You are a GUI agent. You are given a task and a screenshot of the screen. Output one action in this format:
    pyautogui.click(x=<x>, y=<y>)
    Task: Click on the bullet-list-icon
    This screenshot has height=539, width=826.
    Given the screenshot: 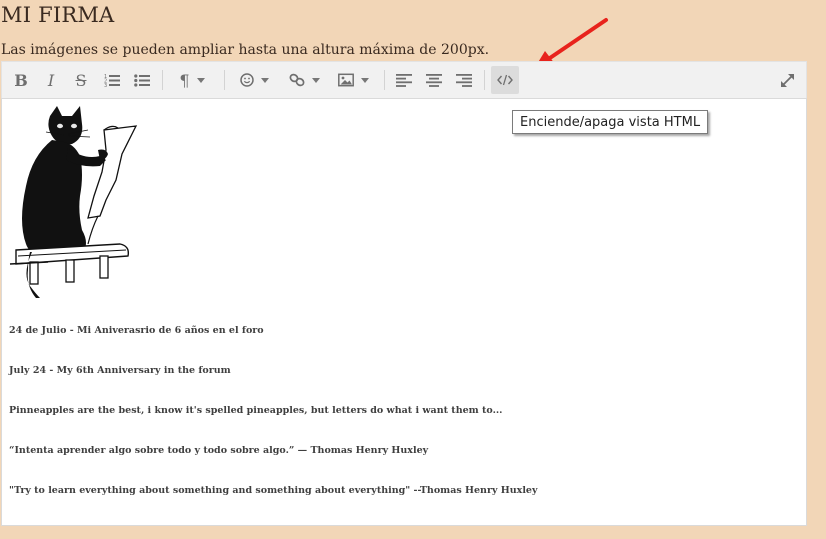 What is the action you would take?
    pyautogui.click(x=142, y=80)
    